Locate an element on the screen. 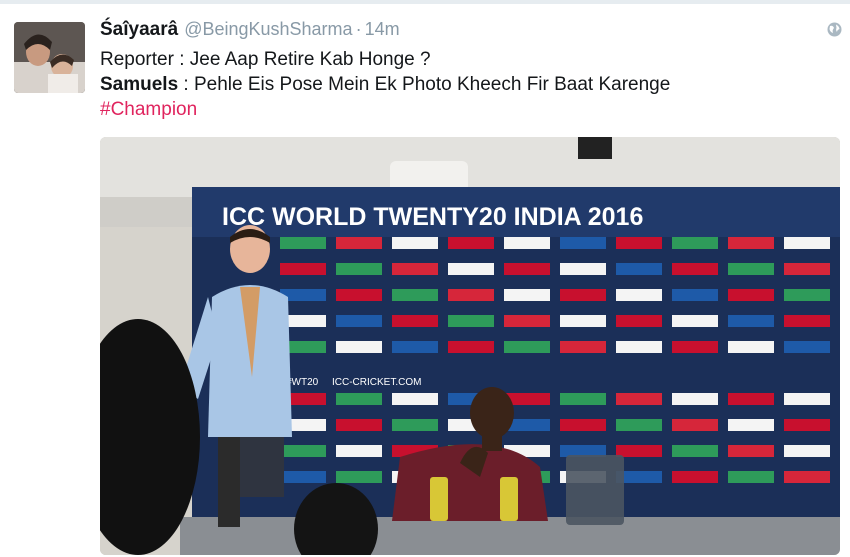 The width and height of the screenshot is (850, 557). hashtag-link: #Champion is located at coordinates (148, 109).